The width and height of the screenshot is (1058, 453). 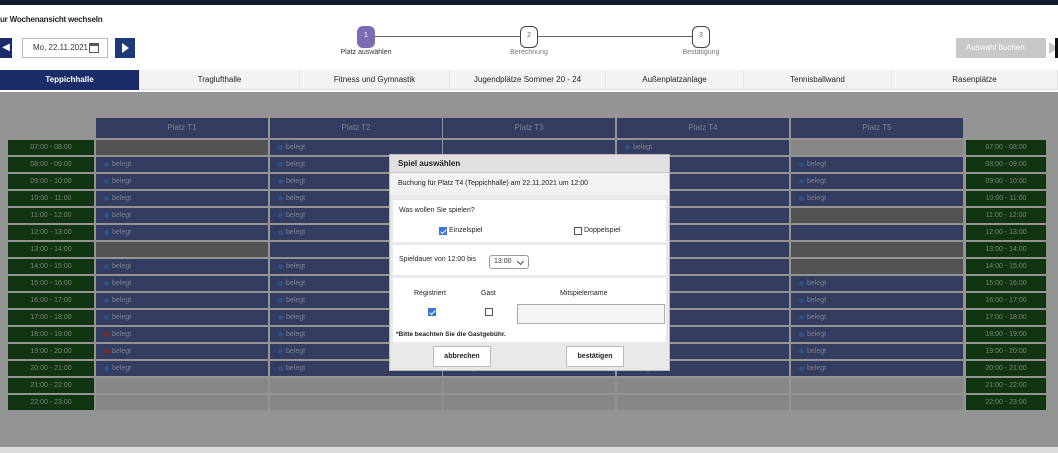 I want to click on calendar-icon, so click(x=94, y=48).